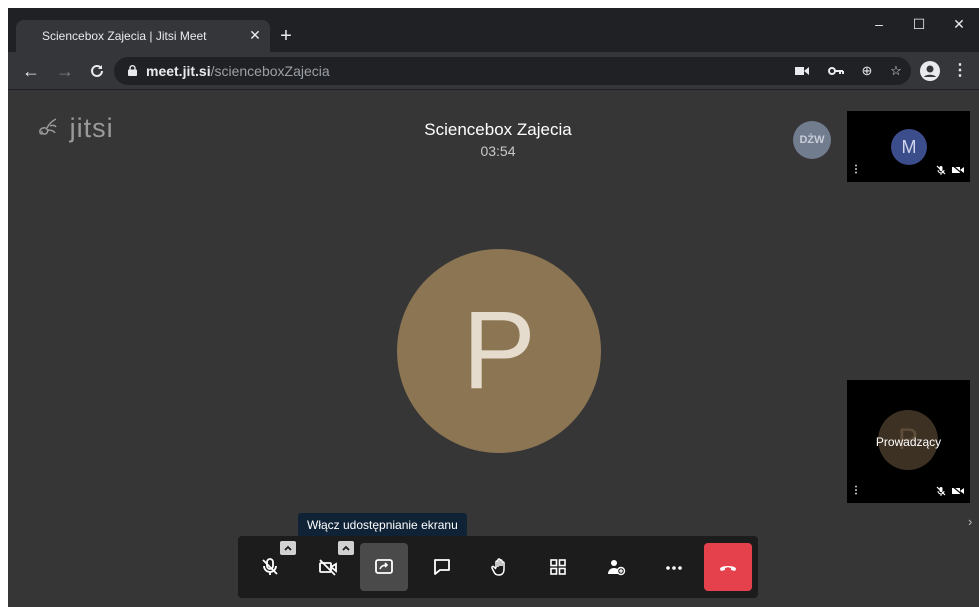 Image resolution: width=979 pixels, height=607 pixels. I want to click on raise-hand-icon, so click(498, 567).